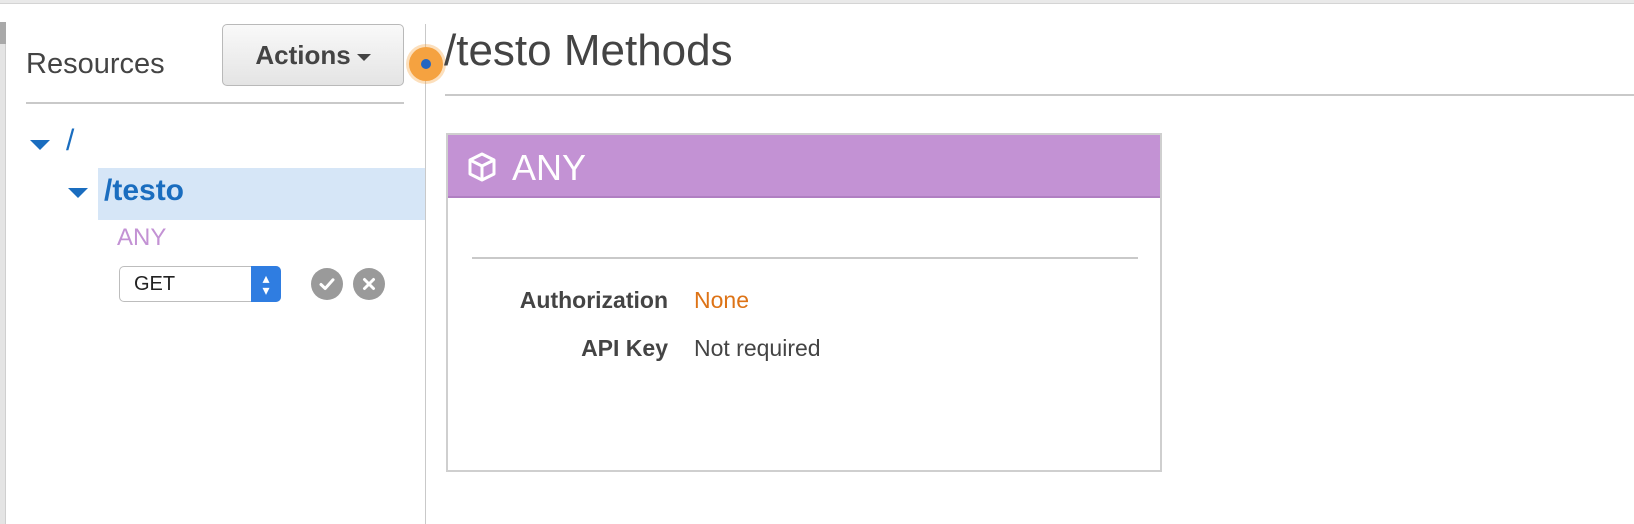 The width and height of the screenshot is (1634, 524). I want to click on caret-down-icon, so click(363, 57).